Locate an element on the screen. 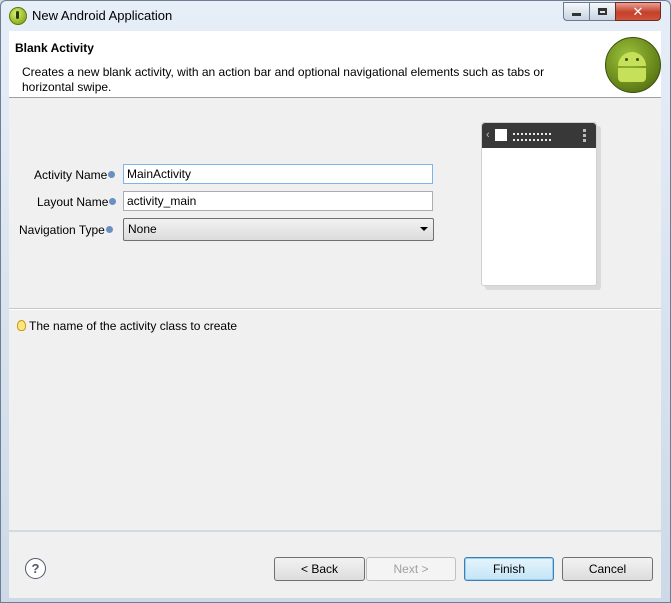 This screenshot has width=671, height=603. navigation-type-label: Navigation Type is located at coordinates (66, 230).